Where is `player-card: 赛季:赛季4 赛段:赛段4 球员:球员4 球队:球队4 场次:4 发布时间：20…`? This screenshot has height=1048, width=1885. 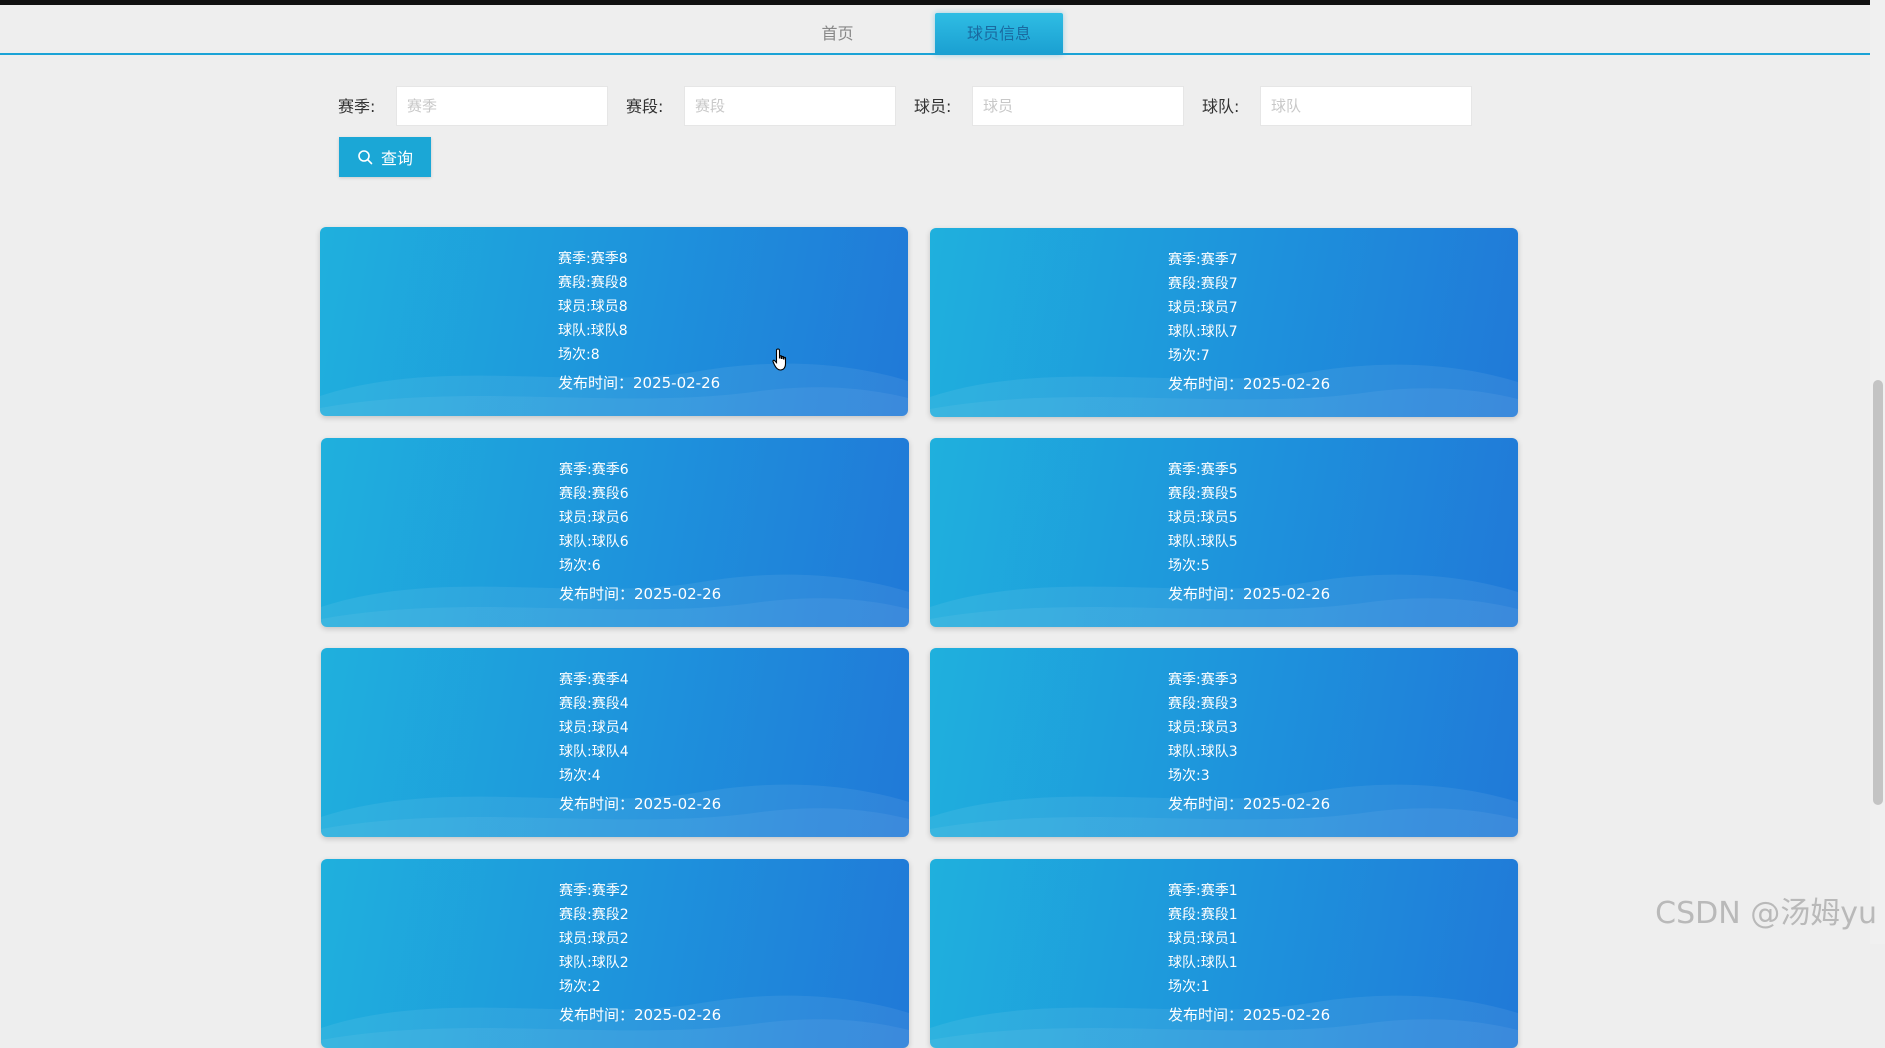
player-card: 赛季:赛季4 赛段:赛段4 球员:球员4 球队:球队4 场次:4 发布时间：20… is located at coordinates (615, 742).